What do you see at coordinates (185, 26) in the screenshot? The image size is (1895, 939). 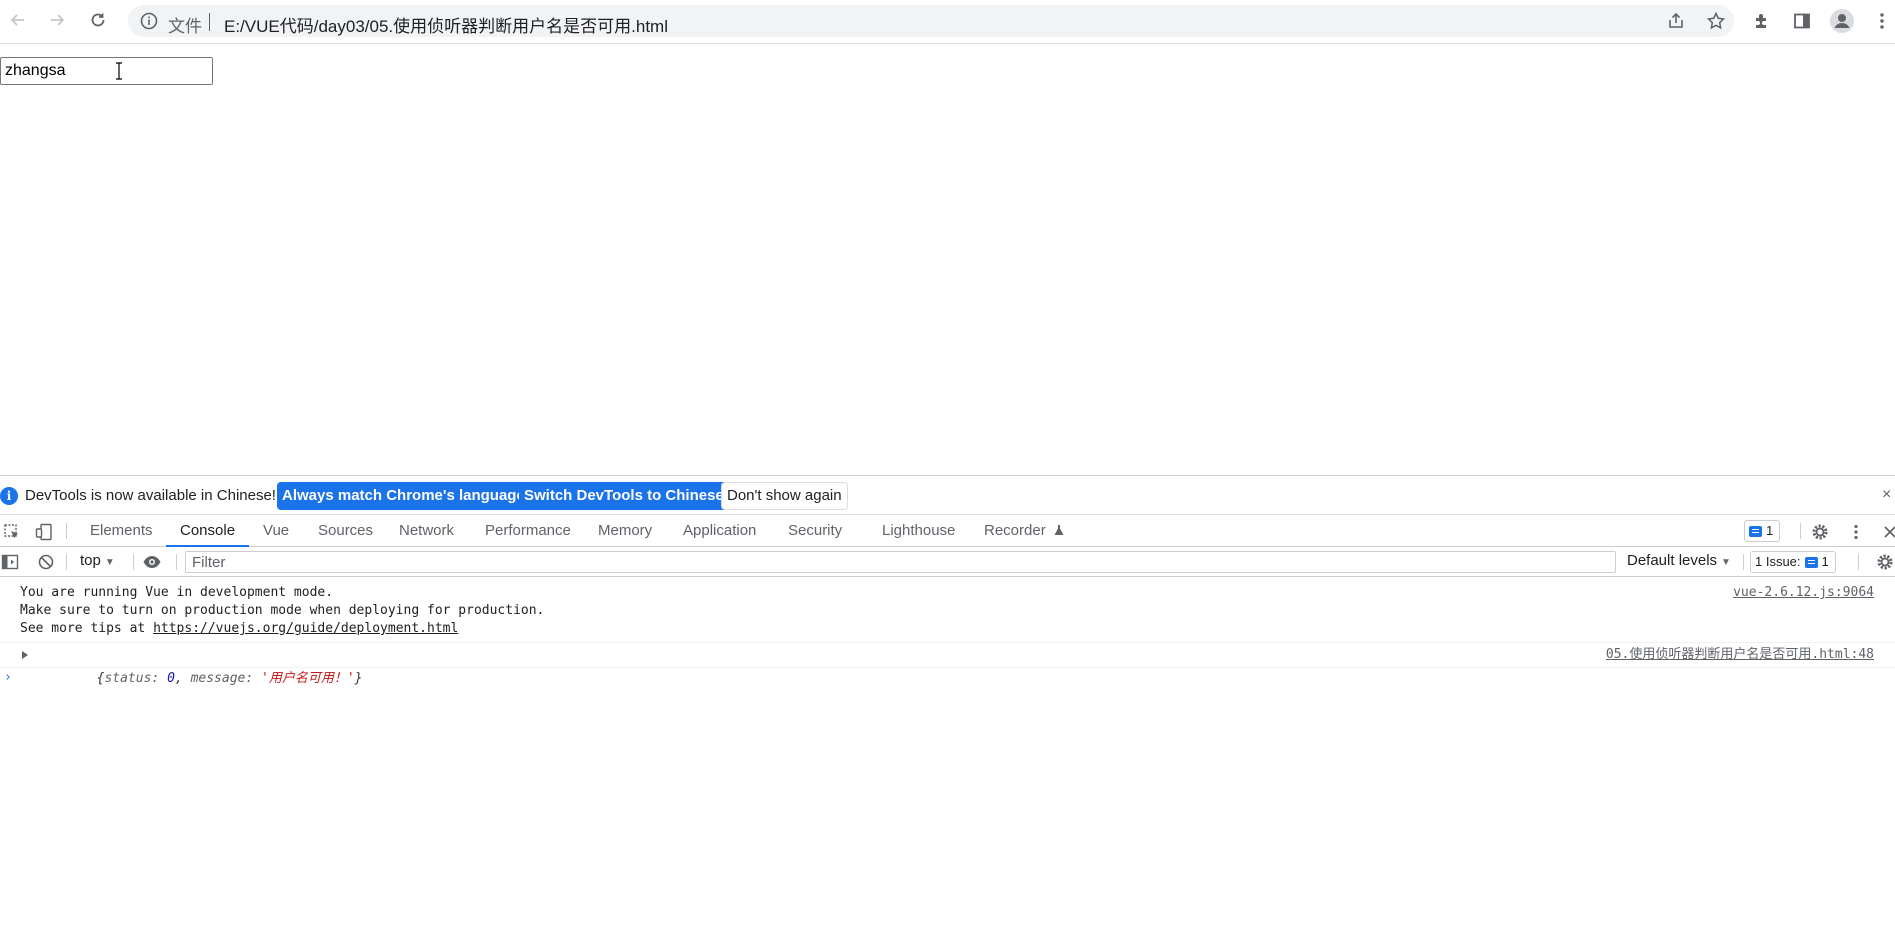 I see `security-label: 文件` at bounding box center [185, 26].